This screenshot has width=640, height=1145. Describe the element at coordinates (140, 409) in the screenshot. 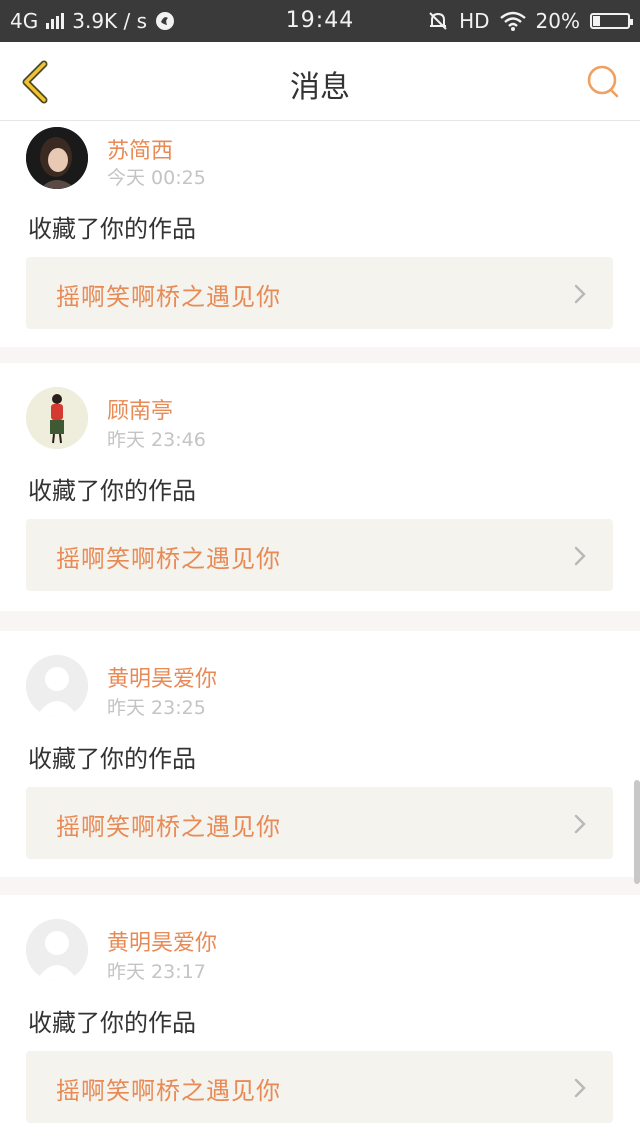

I see `username: 顾南亭` at that location.